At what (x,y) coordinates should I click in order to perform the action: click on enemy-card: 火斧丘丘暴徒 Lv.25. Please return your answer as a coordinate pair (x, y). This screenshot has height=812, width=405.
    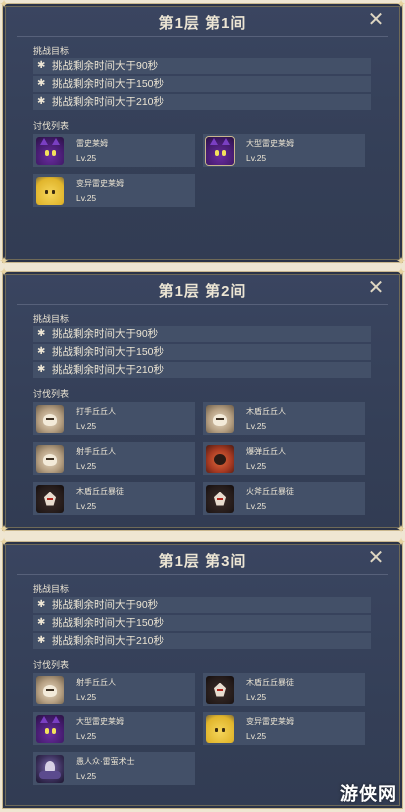
    Looking at the image, I should click on (284, 498).